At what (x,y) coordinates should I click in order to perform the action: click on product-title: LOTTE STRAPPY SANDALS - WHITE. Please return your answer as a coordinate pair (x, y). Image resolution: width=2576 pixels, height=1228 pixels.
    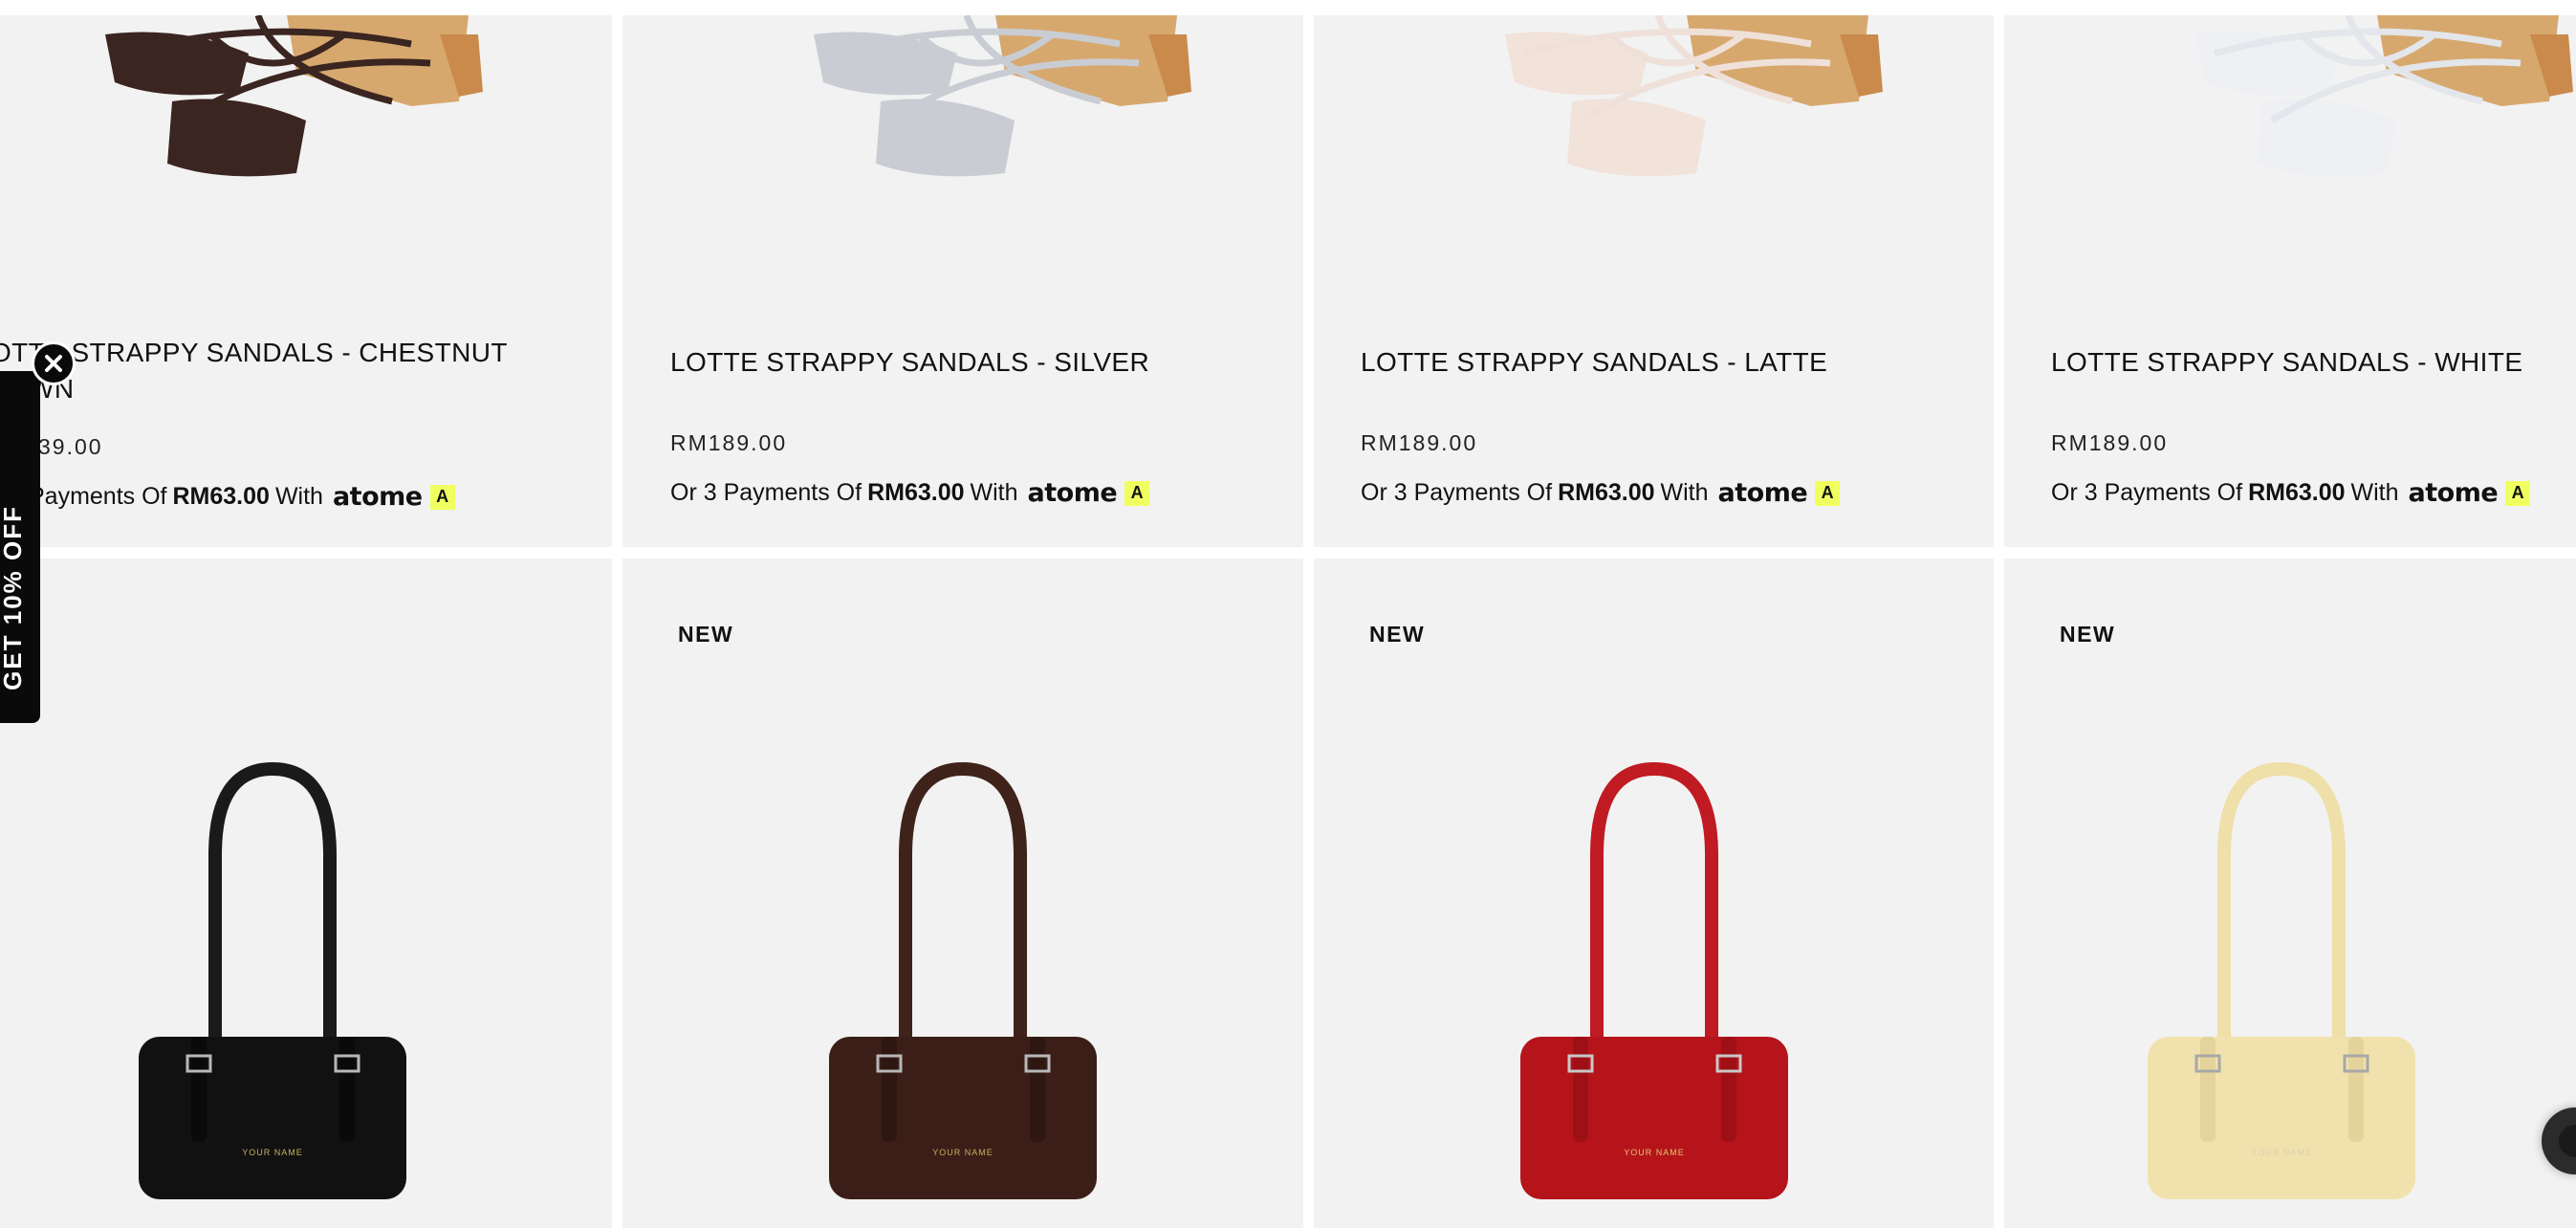
    Looking at the image, I should click on (2286, 362).